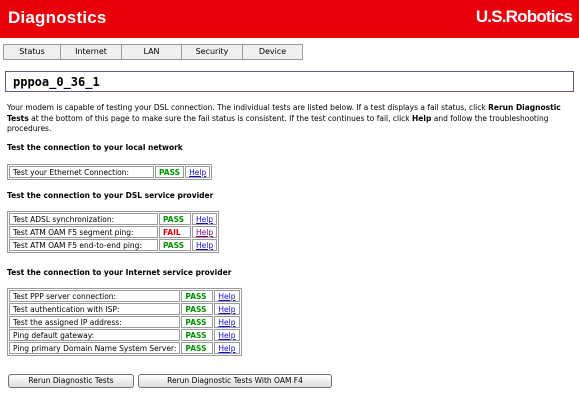 The width and height of the screenshot is (579, 401). Describe the element at coordinates (91, 52) in the screenshot. I see `tab-internet: Internet` at that location.